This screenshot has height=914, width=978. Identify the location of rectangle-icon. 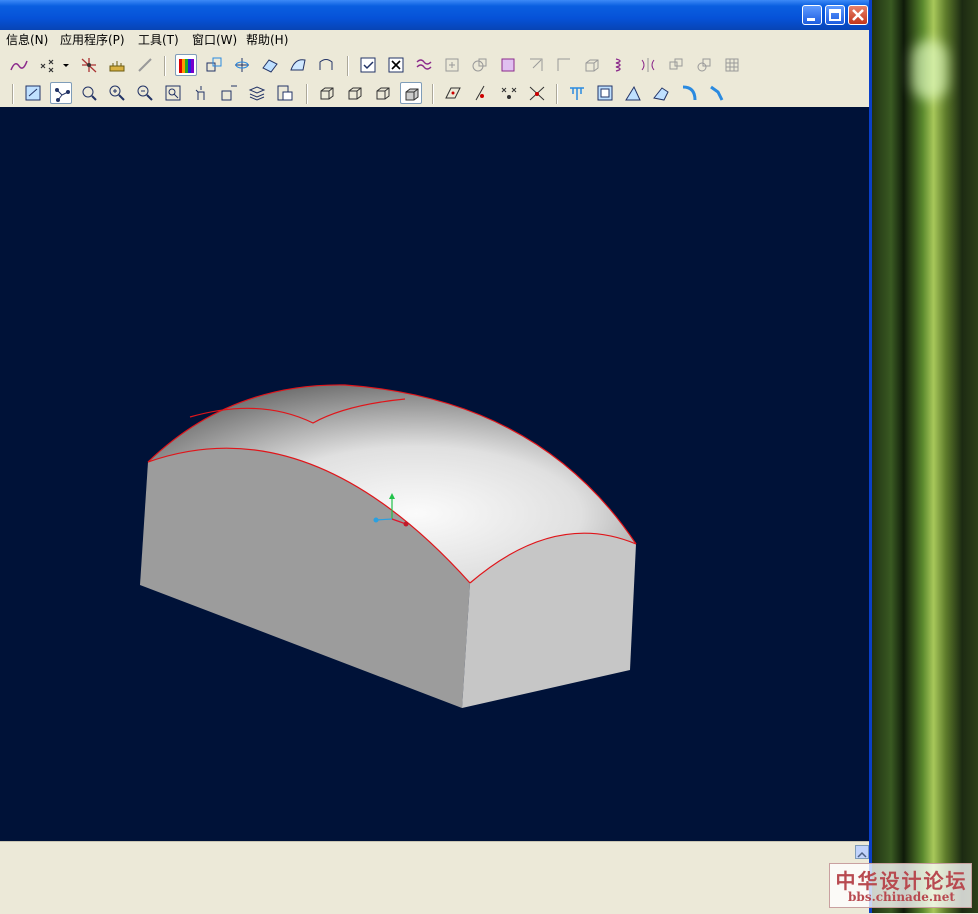
(563, 64).